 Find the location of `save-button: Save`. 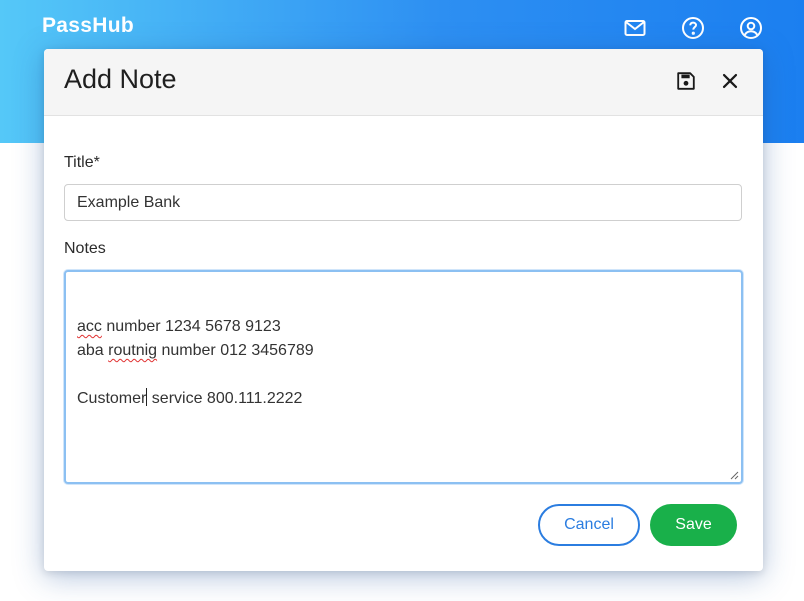

save-button: Save is located at coordinates (693, 525).